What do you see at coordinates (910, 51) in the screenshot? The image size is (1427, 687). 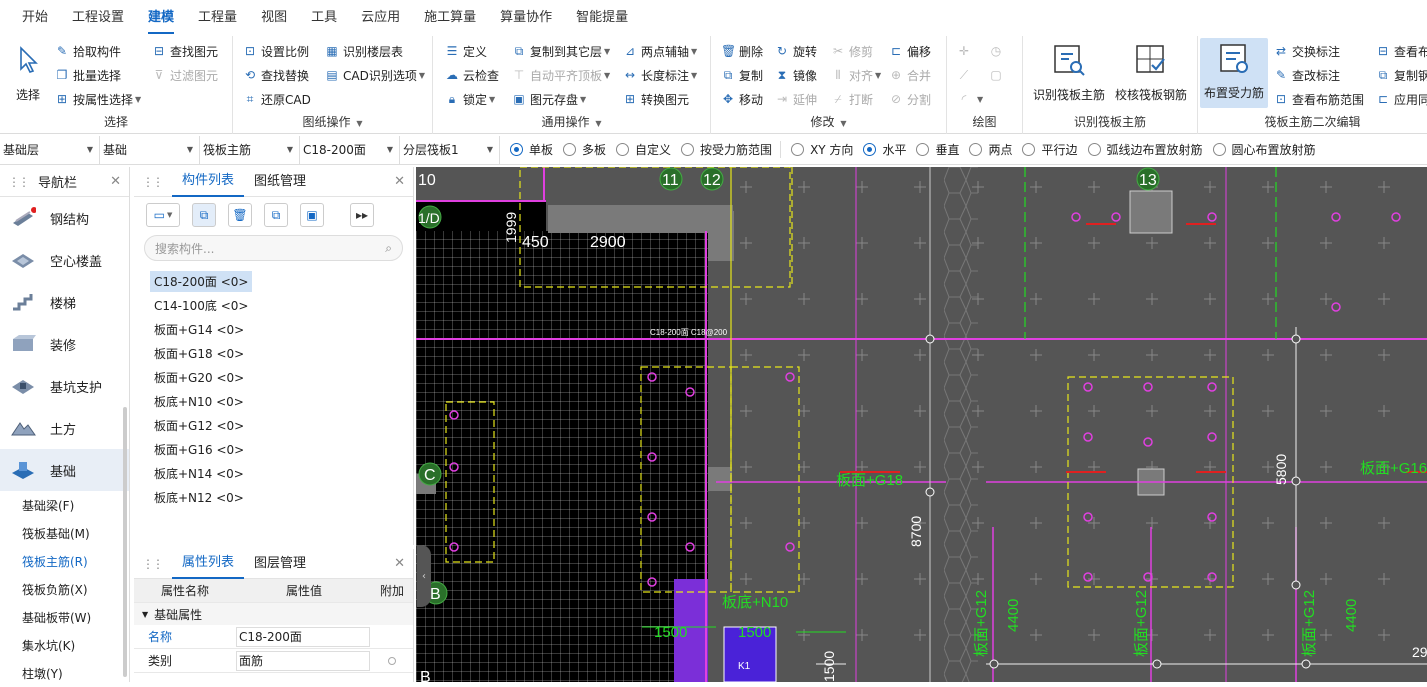 I see `offset-button: ⊏ 偏移` at bounding box center [910, 51].